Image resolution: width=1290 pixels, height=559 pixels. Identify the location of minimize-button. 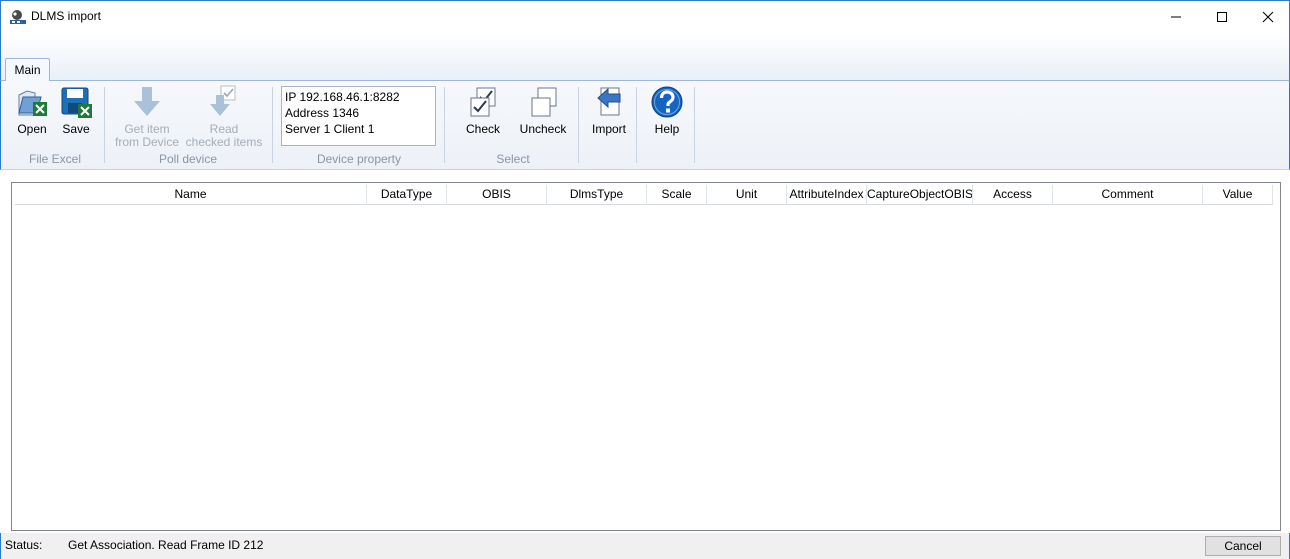
(1176, 17).